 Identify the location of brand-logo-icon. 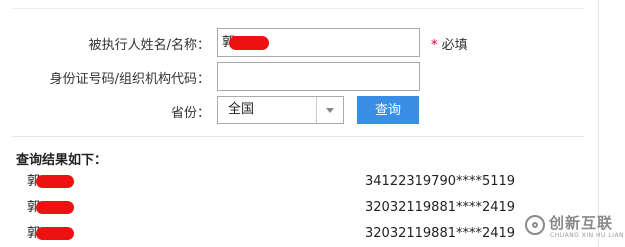
(535, 225).